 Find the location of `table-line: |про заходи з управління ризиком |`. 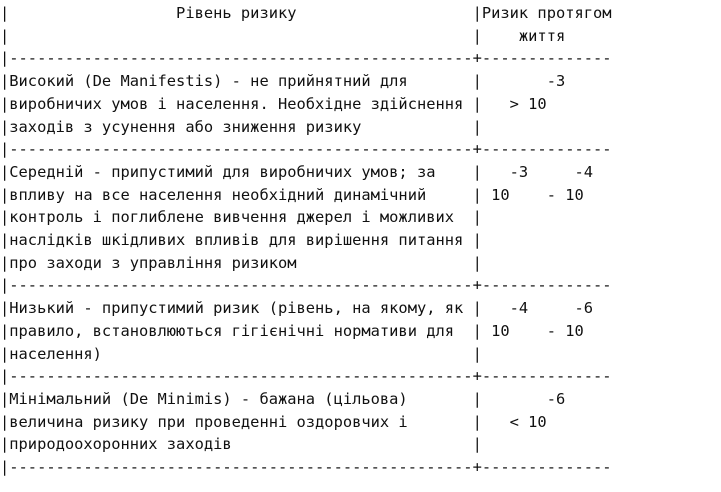

table-line: |про заходи з управління ризиком | is located at coordinates (241, 262).